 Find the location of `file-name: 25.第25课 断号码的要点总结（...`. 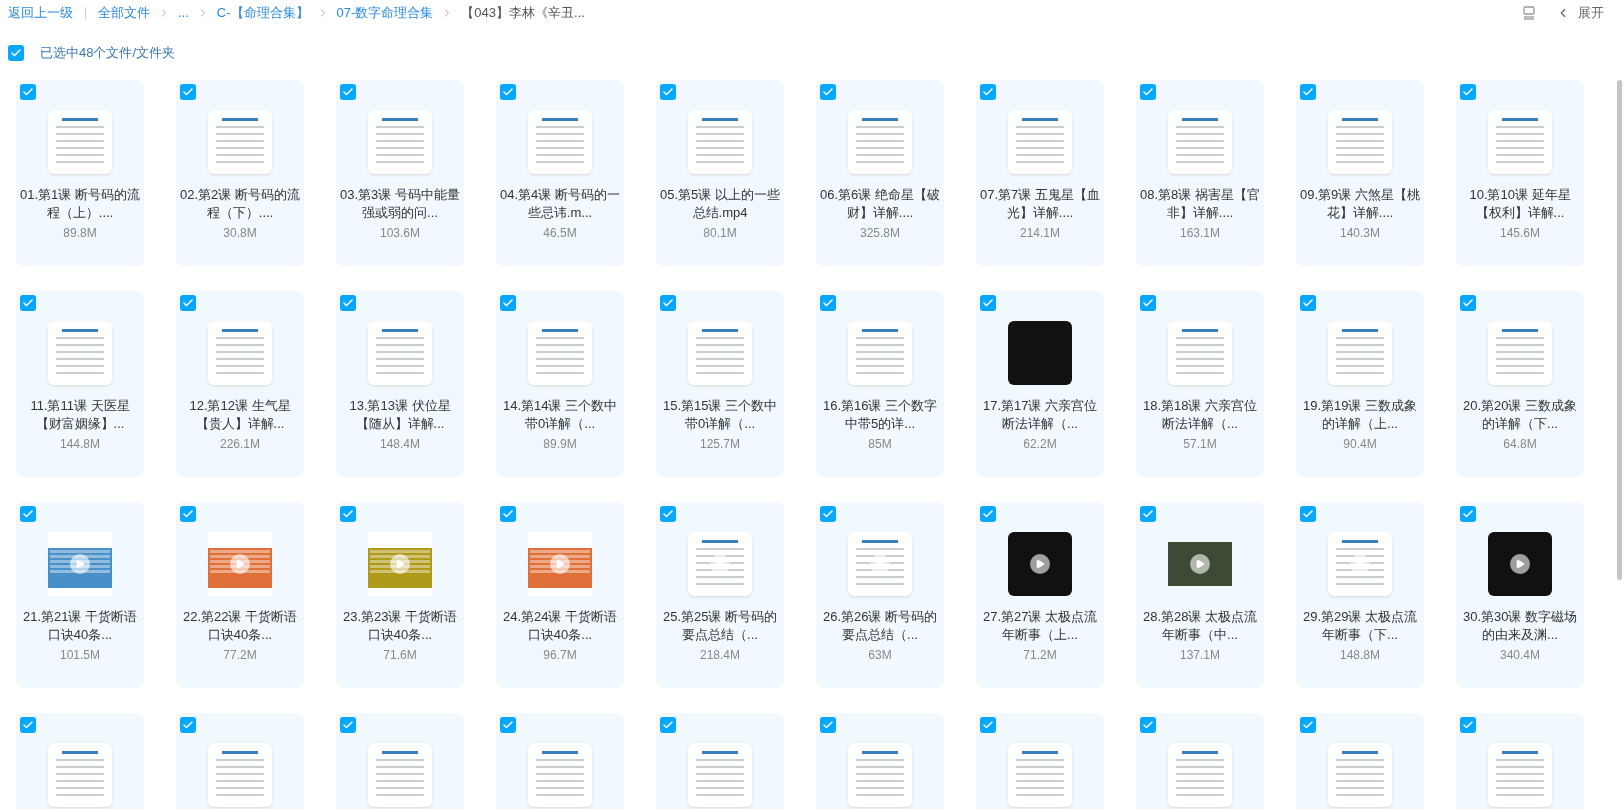

file-name: 25.第25课 断号码的要点总结（... is located at coordinates (720, 626).